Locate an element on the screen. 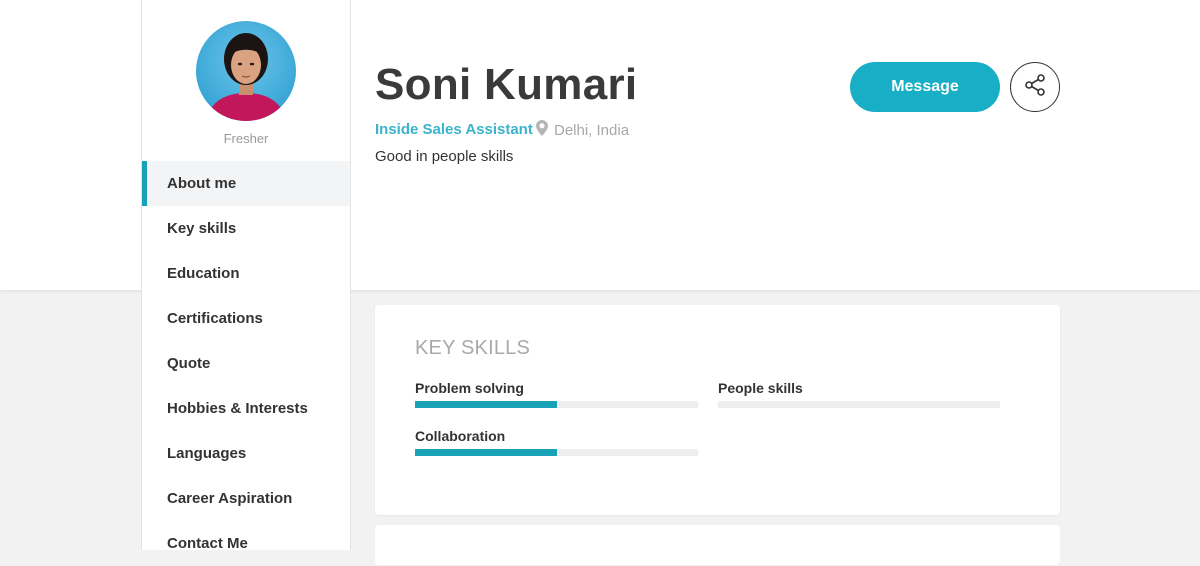  message-button: Message is located at coordinates (925, 87).